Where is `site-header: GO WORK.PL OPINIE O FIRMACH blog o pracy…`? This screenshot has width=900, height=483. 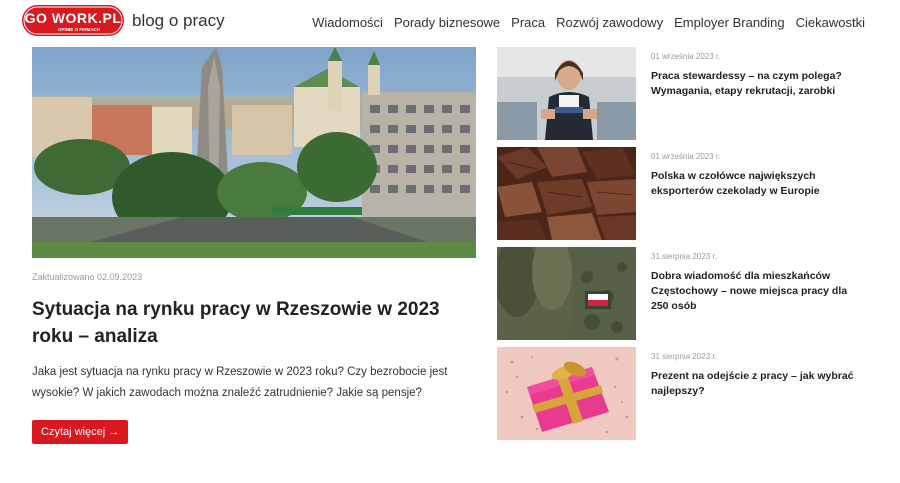 site-header: GO WORK.PL OPINIE O FIRMACH blog o pracy… is located at coordinates (450, 22).